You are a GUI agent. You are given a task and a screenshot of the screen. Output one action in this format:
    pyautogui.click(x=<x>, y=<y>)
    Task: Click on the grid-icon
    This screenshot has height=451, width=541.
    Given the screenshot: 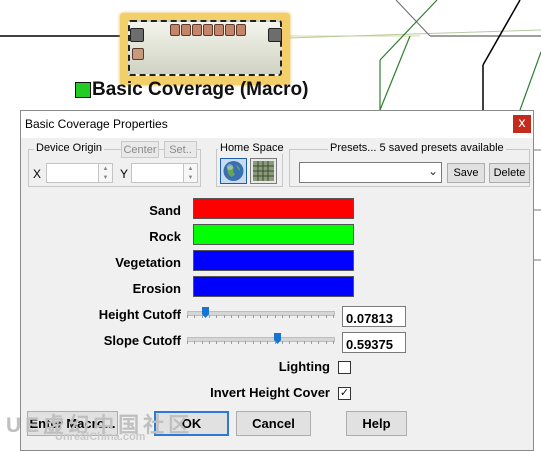 What is the action you would take?
    pyautogui.click(x=263, y=171)
    